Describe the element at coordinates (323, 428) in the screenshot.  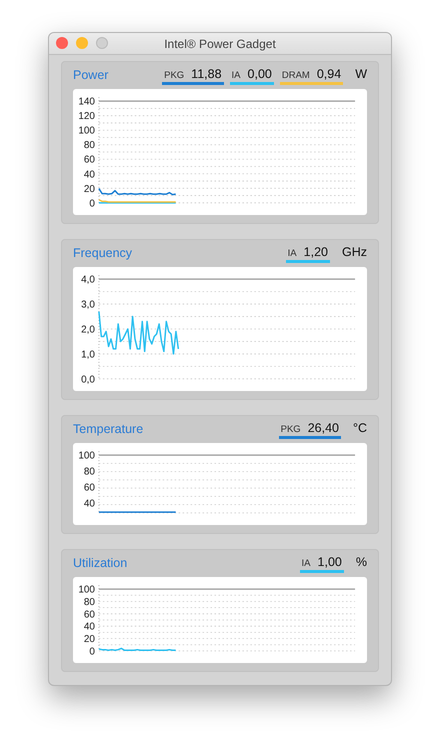
I see `reading-value: 26,40` at that location.